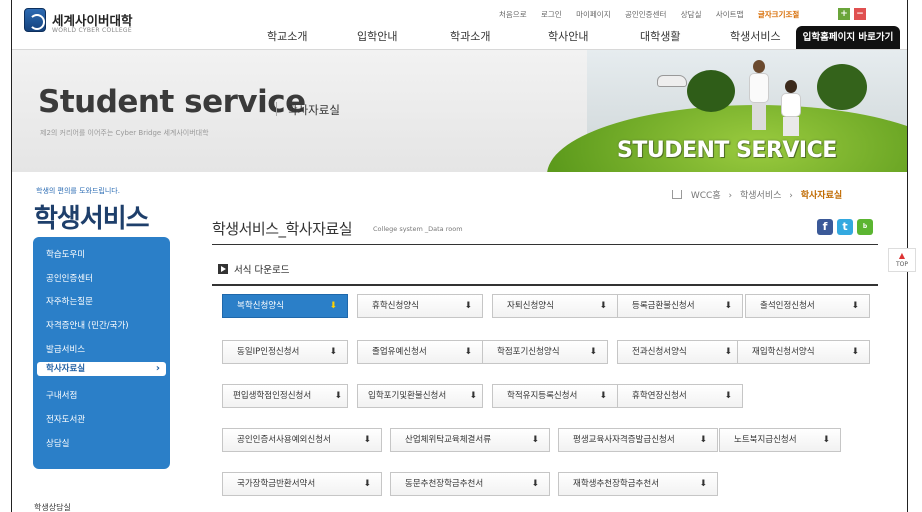 The image size is (922, 512). Describe the element at coordinates (69, 278) in the screenshot. I see `sidebar-item-cert-center: 공인인증센터` at that location.